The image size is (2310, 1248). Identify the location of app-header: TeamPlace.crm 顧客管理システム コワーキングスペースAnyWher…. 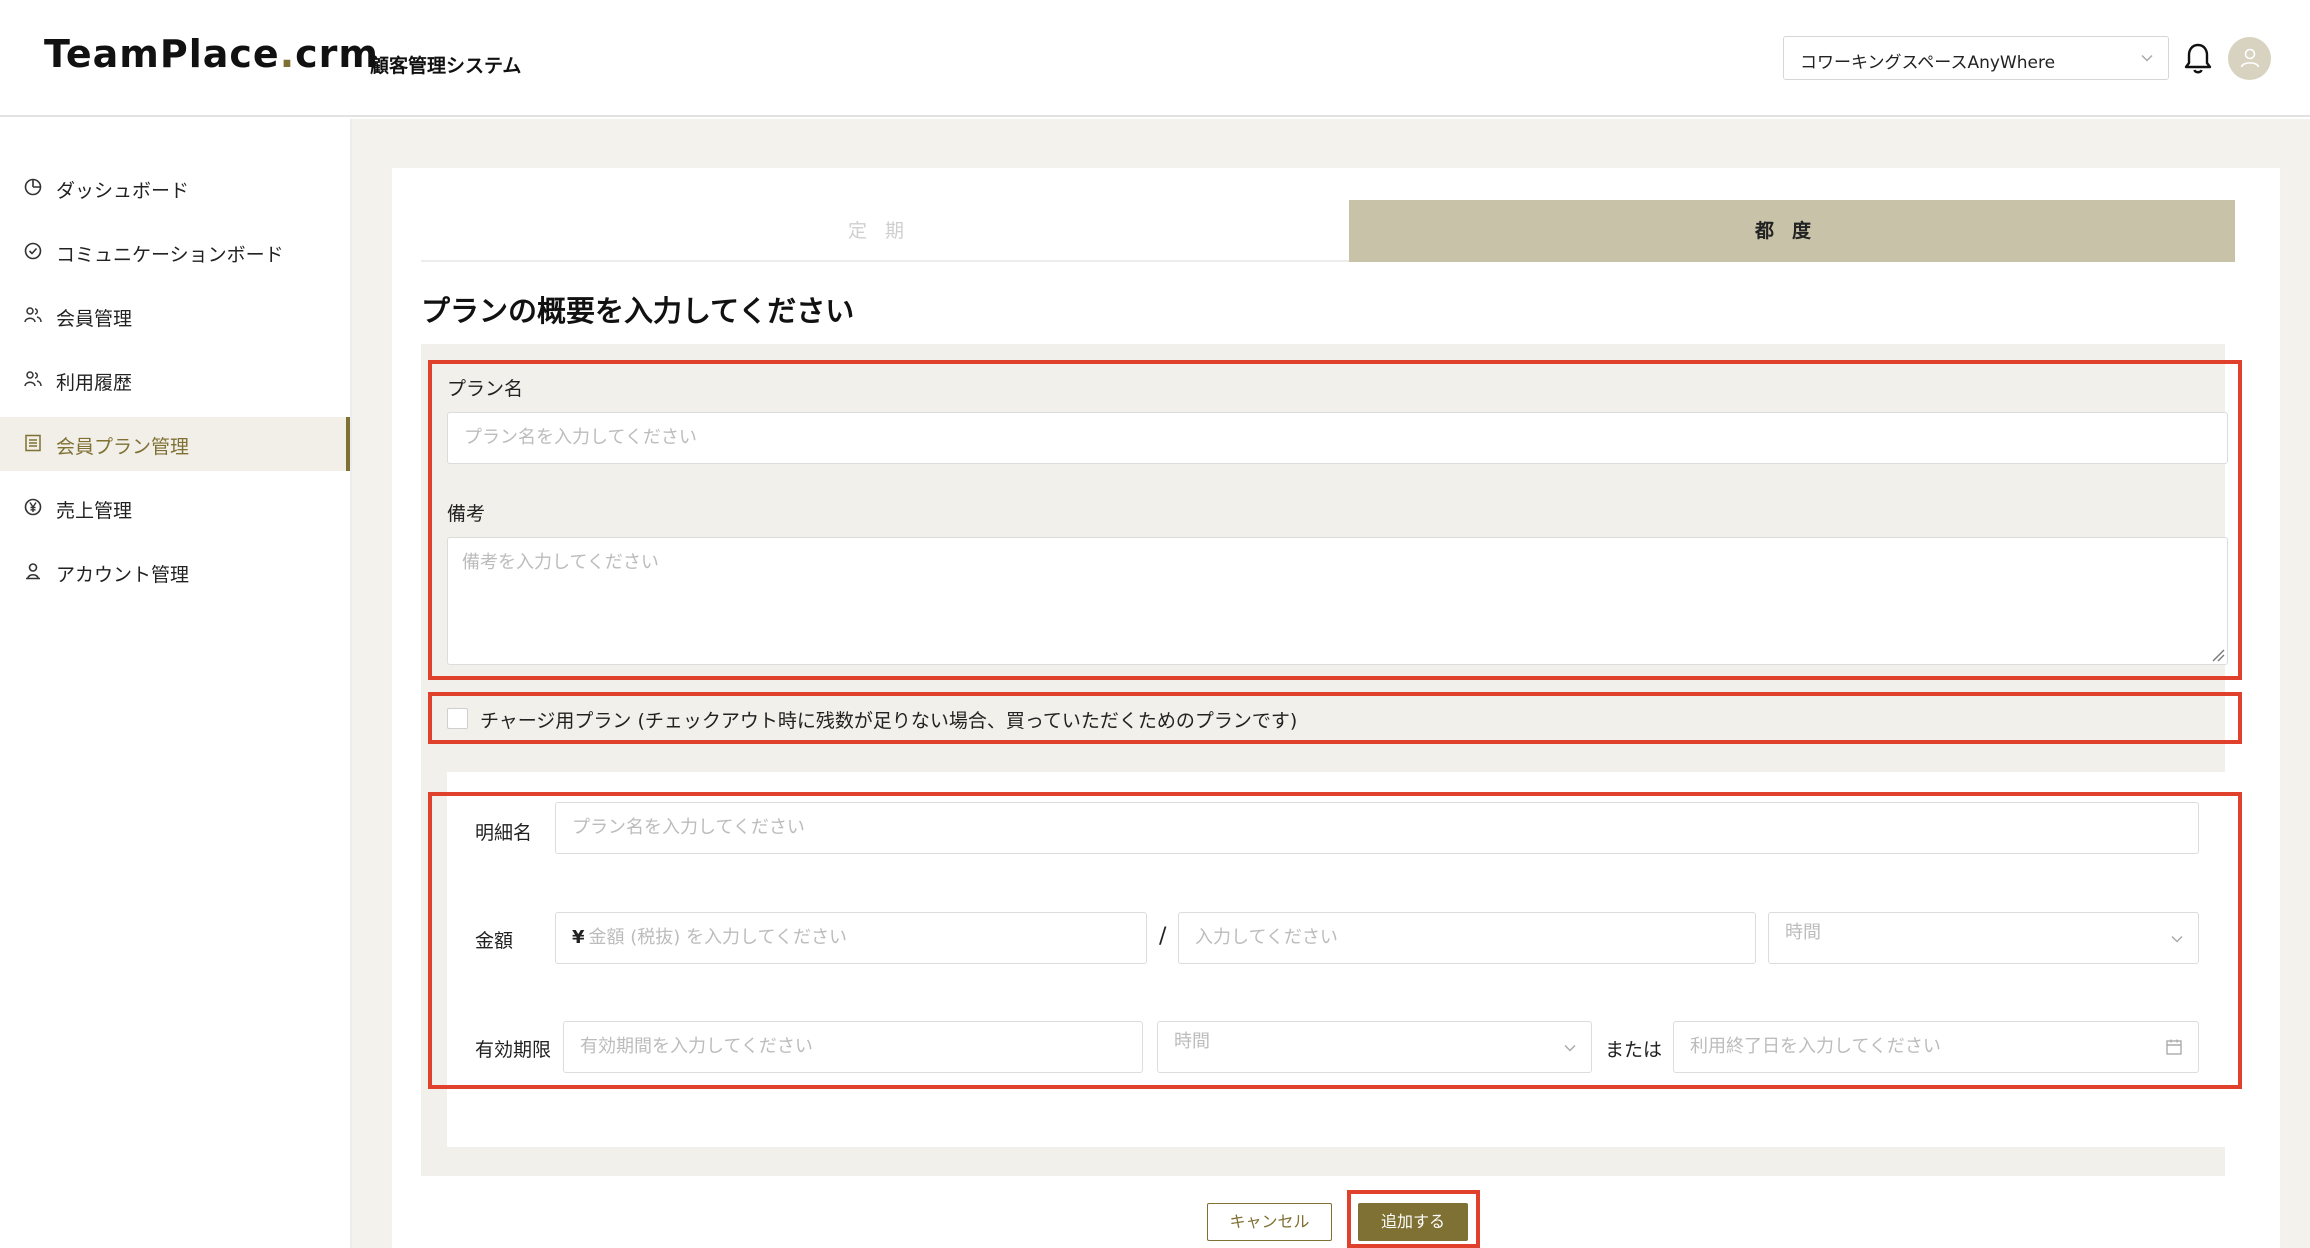
(1155, 58).